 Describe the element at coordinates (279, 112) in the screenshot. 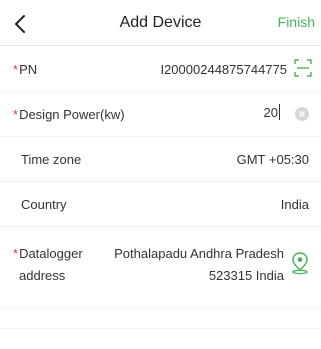

I see `text-caret` at that location.